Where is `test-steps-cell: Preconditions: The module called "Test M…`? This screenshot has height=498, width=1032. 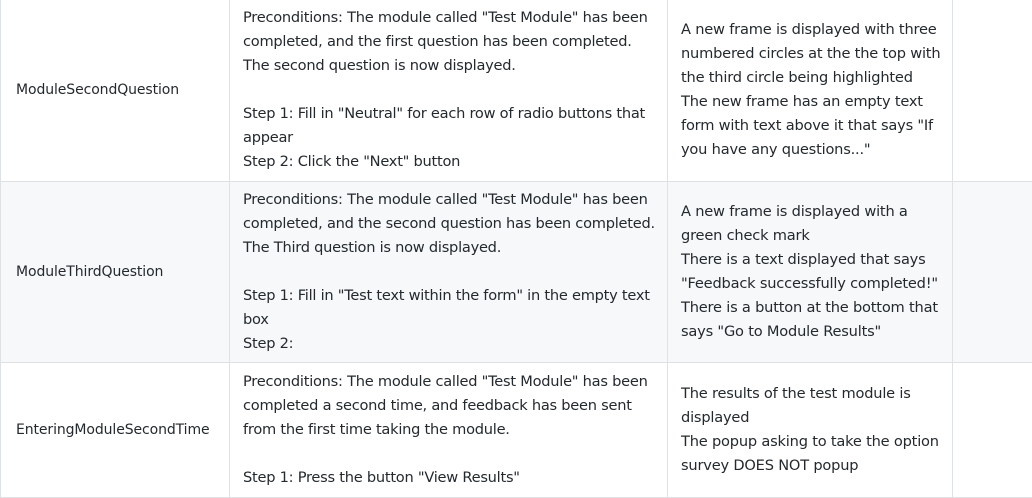
test-steps-cell: Preconditions: The module called "Test M… is located at coordinates (449, 430).